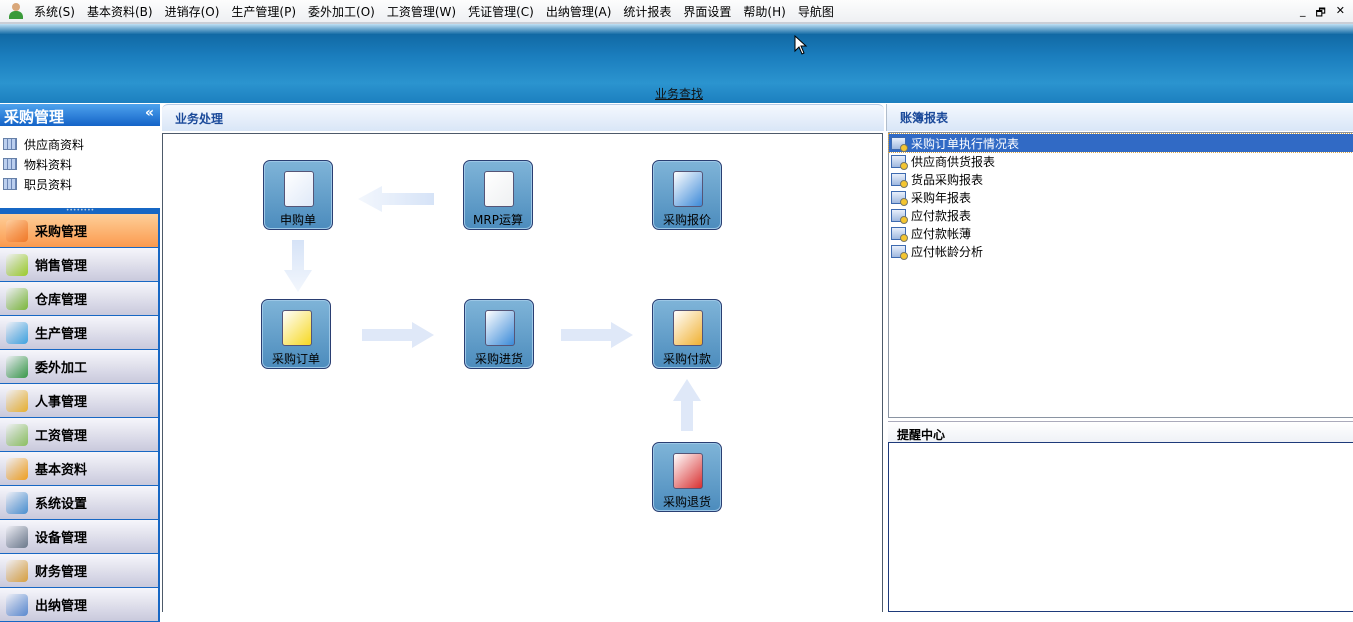 This screenshot has width=1353, height=622. I want to click on reports-title: 账簿报表, so click(924, 118).